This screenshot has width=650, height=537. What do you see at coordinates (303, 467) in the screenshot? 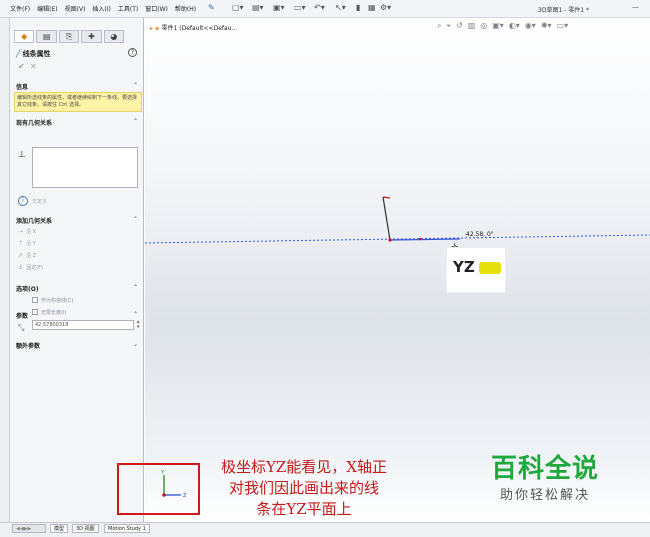
I see `callout-line: 极坐标YZ能看见，X轴正` at bounding box center [303, 467].